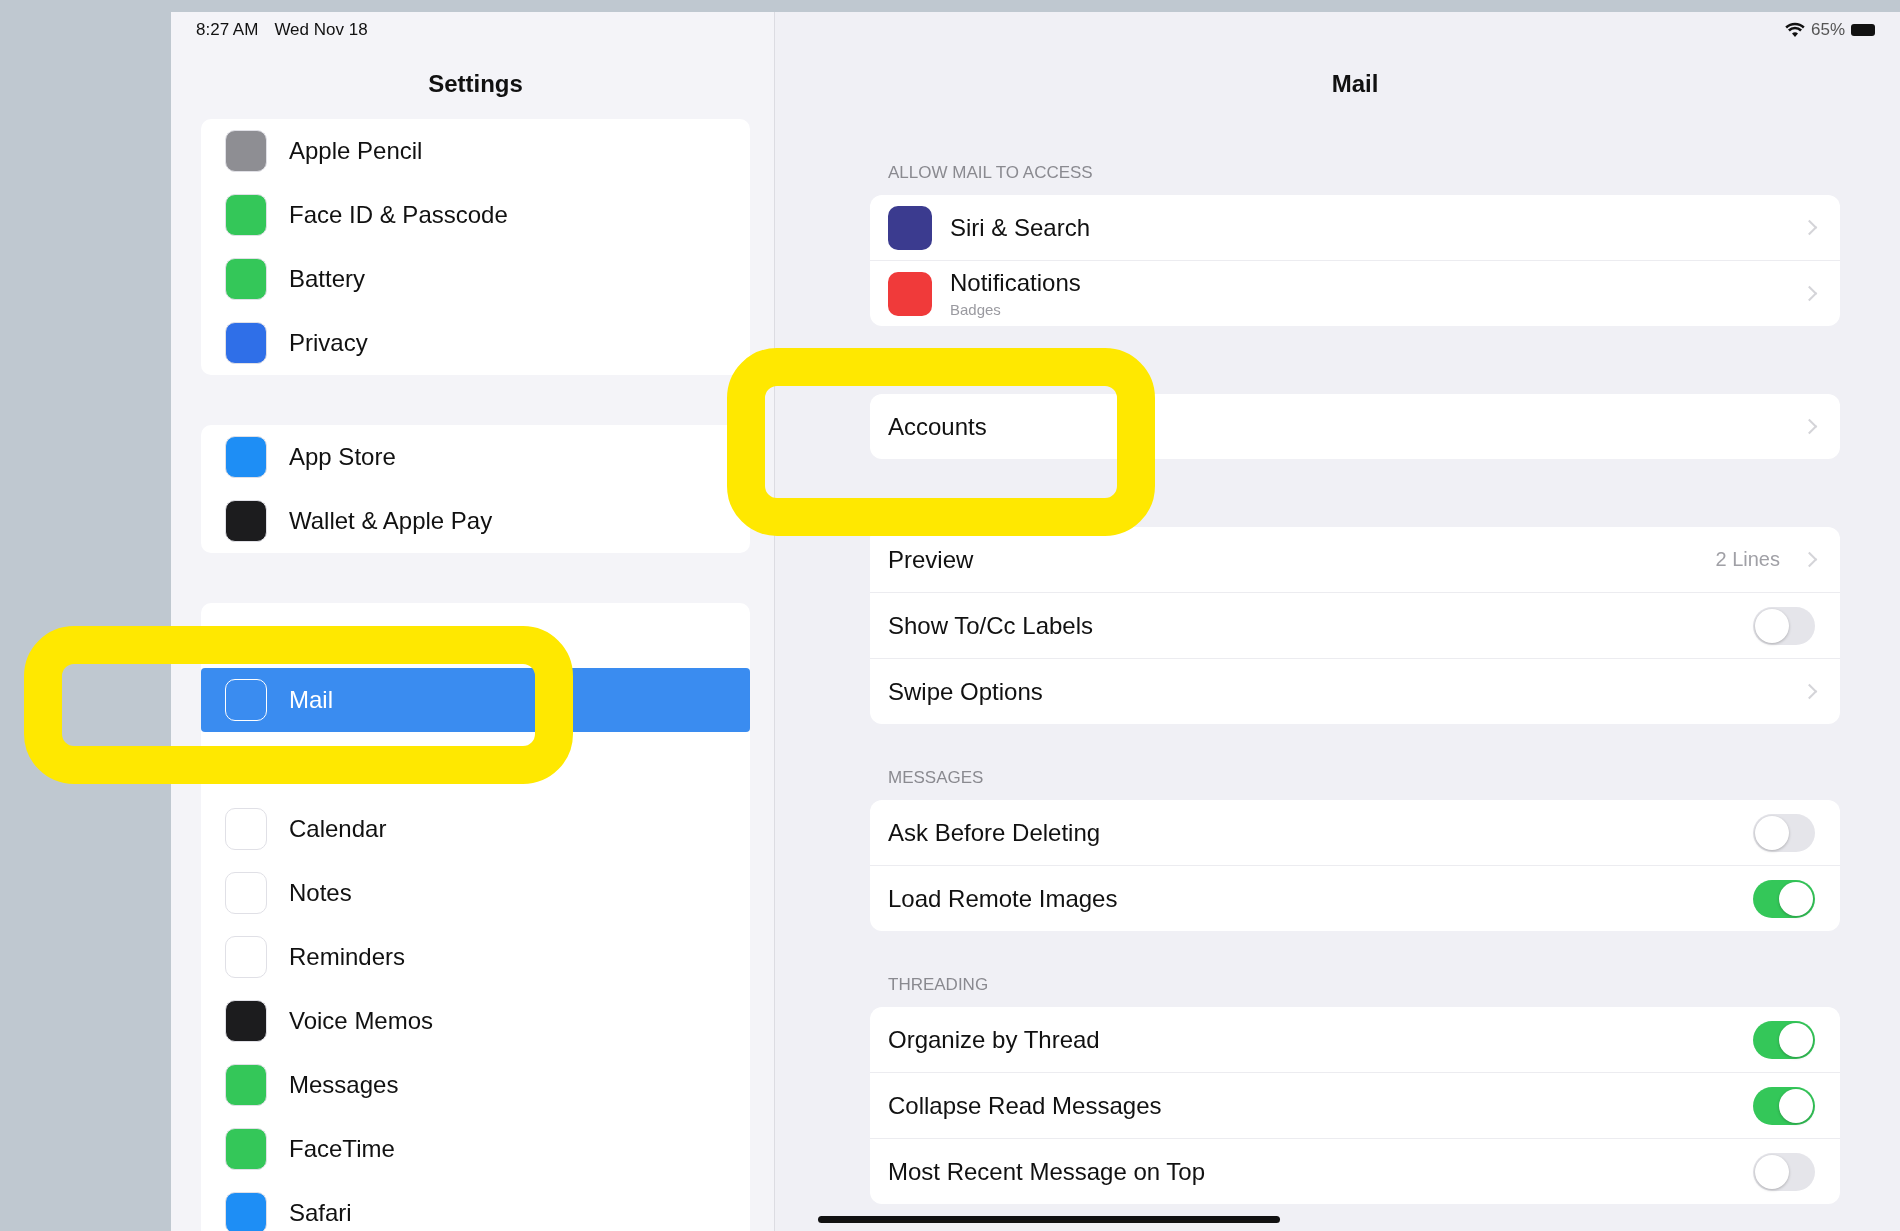 The height and width of the screenshot is (1231, 1900). Describe the element at coordinates (475, 1149) in the screenshot. I see `sidebar-item: FaceTime` at that location.